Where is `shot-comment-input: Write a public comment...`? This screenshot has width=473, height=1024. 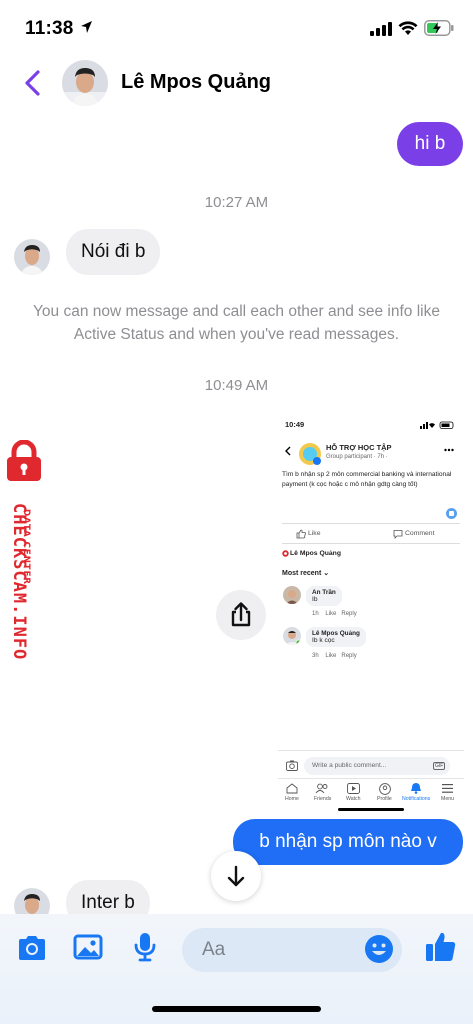
shot-comment-input: Write a public comment... is located at coordinates (377, 766).